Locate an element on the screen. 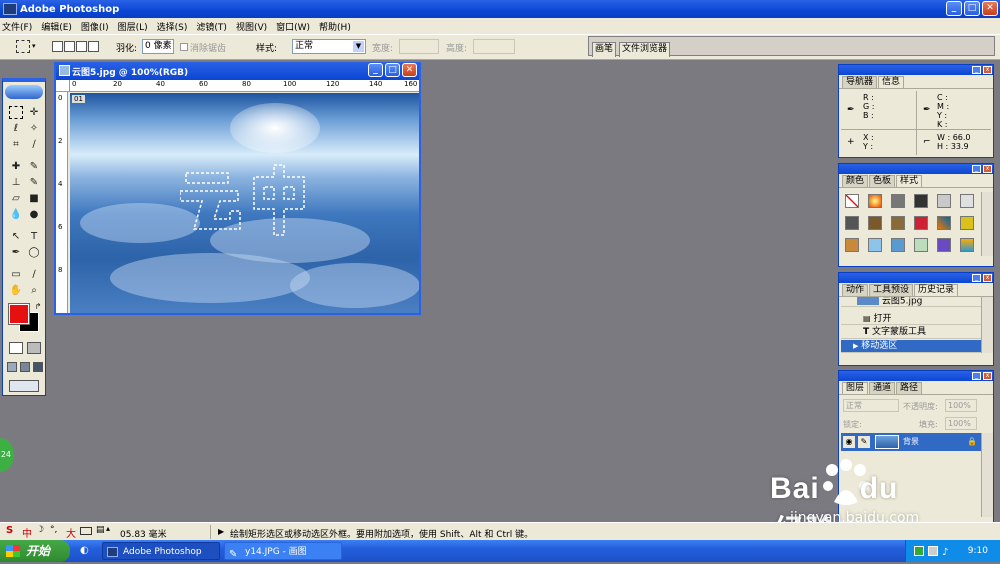 The height and width of the screenshot is (564, 1000). history-item-selected: ▶ 移动选区 is located at coordinates (911, 346).